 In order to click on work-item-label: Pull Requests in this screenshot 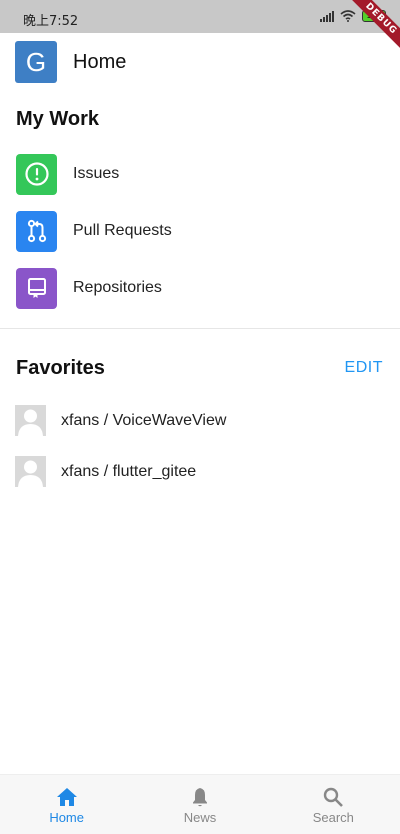, I will do `click(122, 230)`.